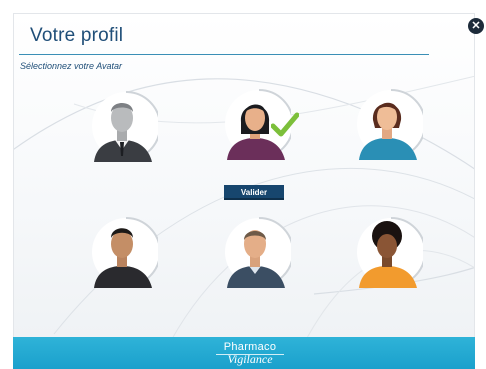  What do you see at coordinates (387, 124) in the screenshot?
I see `avatar-woman-auburn-hair` at bounding box center [387, 124].